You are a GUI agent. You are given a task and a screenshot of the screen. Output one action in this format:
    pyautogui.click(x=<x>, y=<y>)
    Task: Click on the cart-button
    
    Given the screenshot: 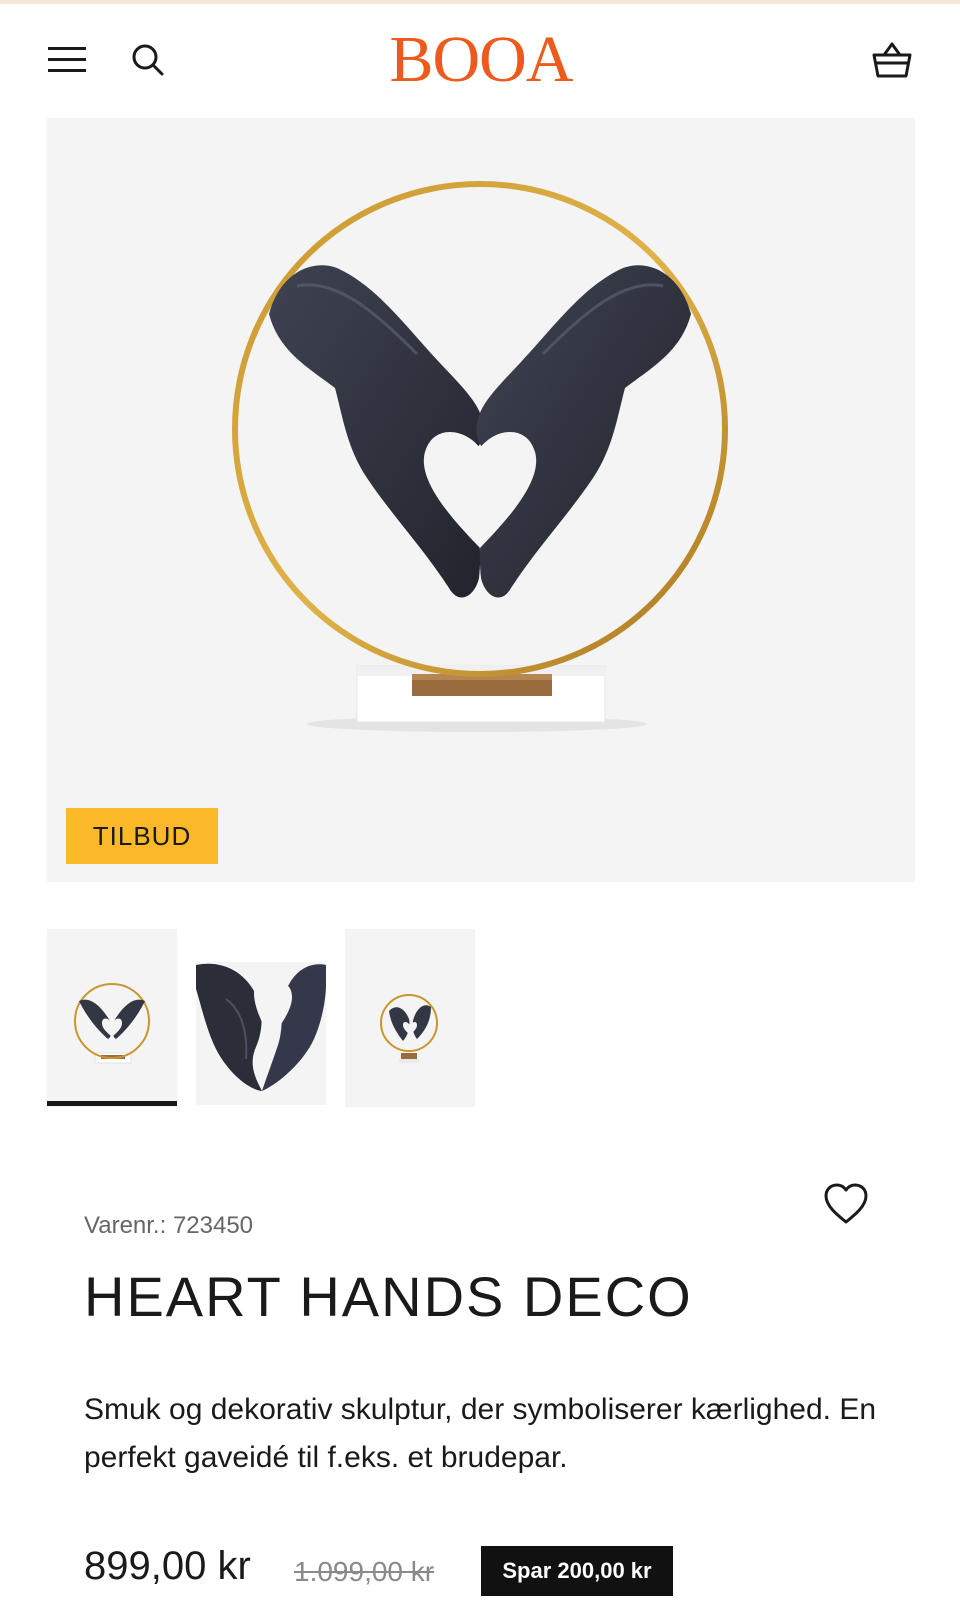 What is the action you would take?
    pyautogui.click(x=892, y=60)
    